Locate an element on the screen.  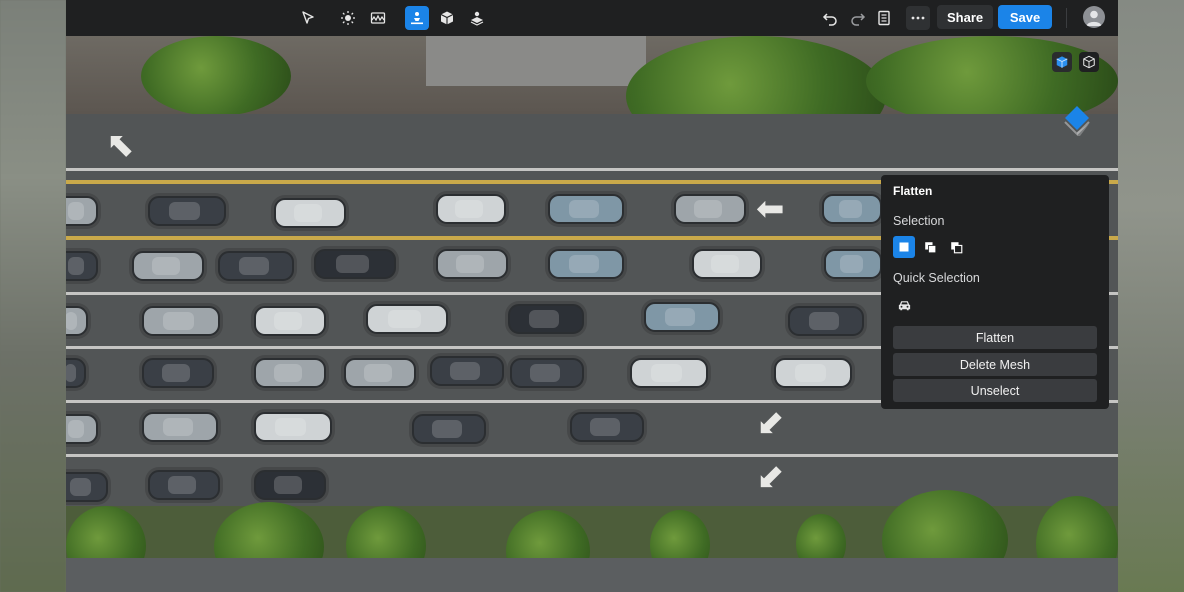
cube-solid-icon is located at coordinates (1062, 62).